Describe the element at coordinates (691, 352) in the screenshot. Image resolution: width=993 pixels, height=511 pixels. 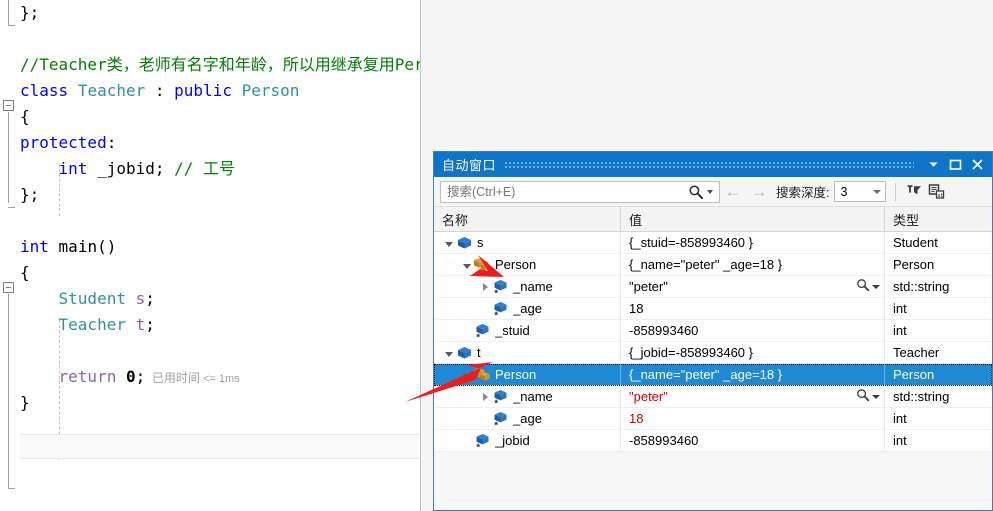
I see `variable-value: {_jobid=-858993460 }` at that location.